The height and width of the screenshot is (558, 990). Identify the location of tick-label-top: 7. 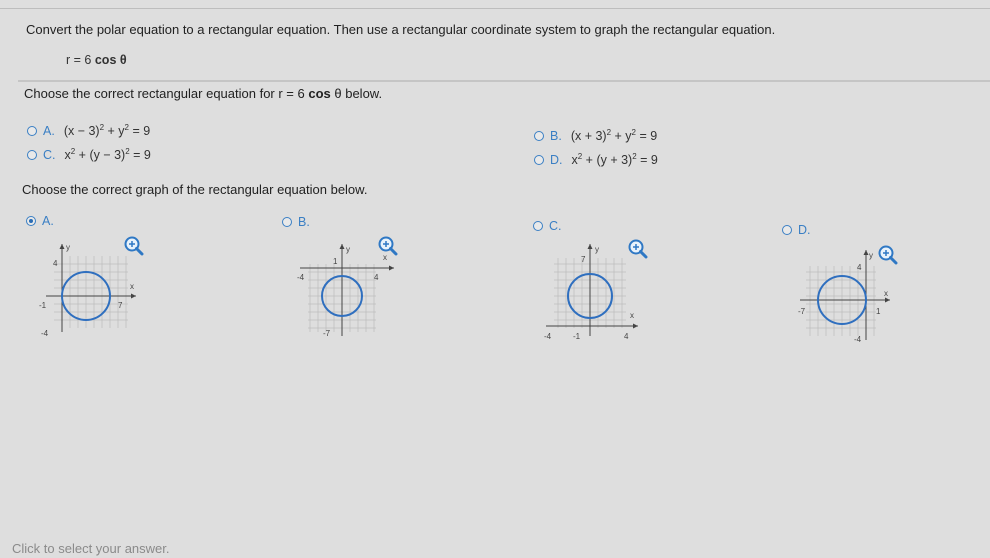
(583, 259).